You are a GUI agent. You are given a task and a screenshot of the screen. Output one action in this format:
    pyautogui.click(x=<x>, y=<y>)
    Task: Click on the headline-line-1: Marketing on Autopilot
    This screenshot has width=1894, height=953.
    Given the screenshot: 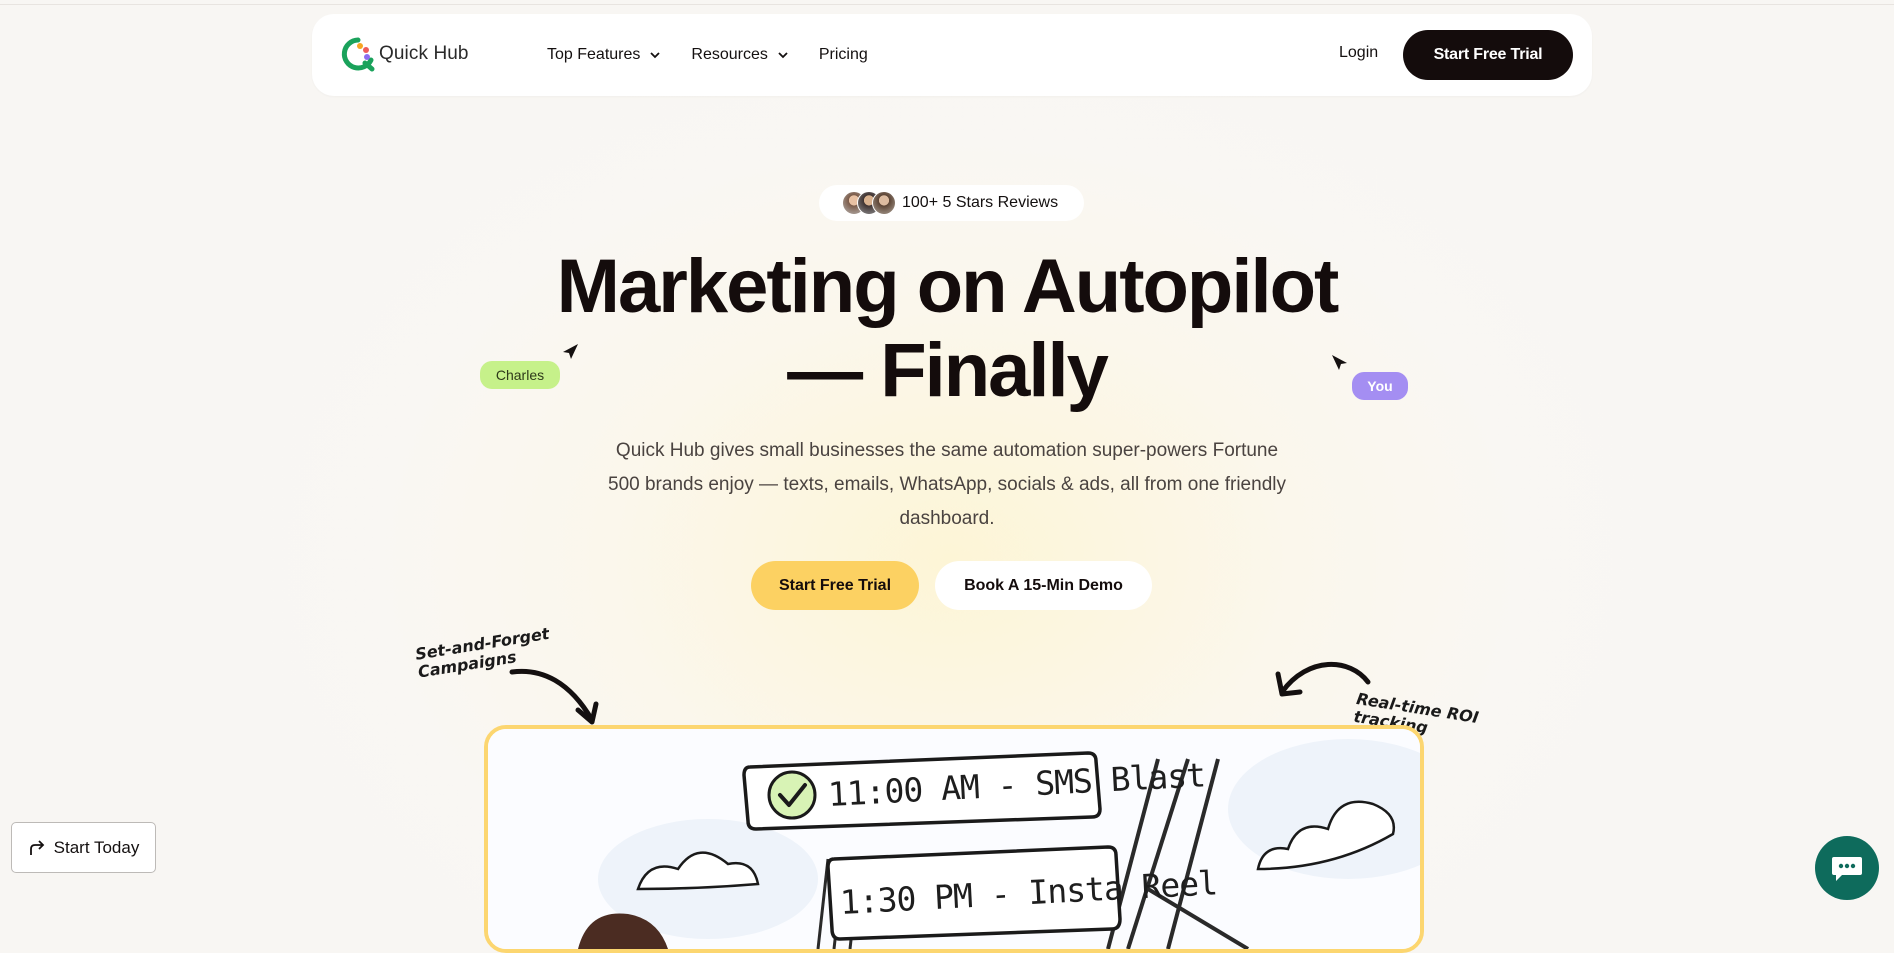 What is the action you would take?
    pyautogui.click(x=948, y=286)
    